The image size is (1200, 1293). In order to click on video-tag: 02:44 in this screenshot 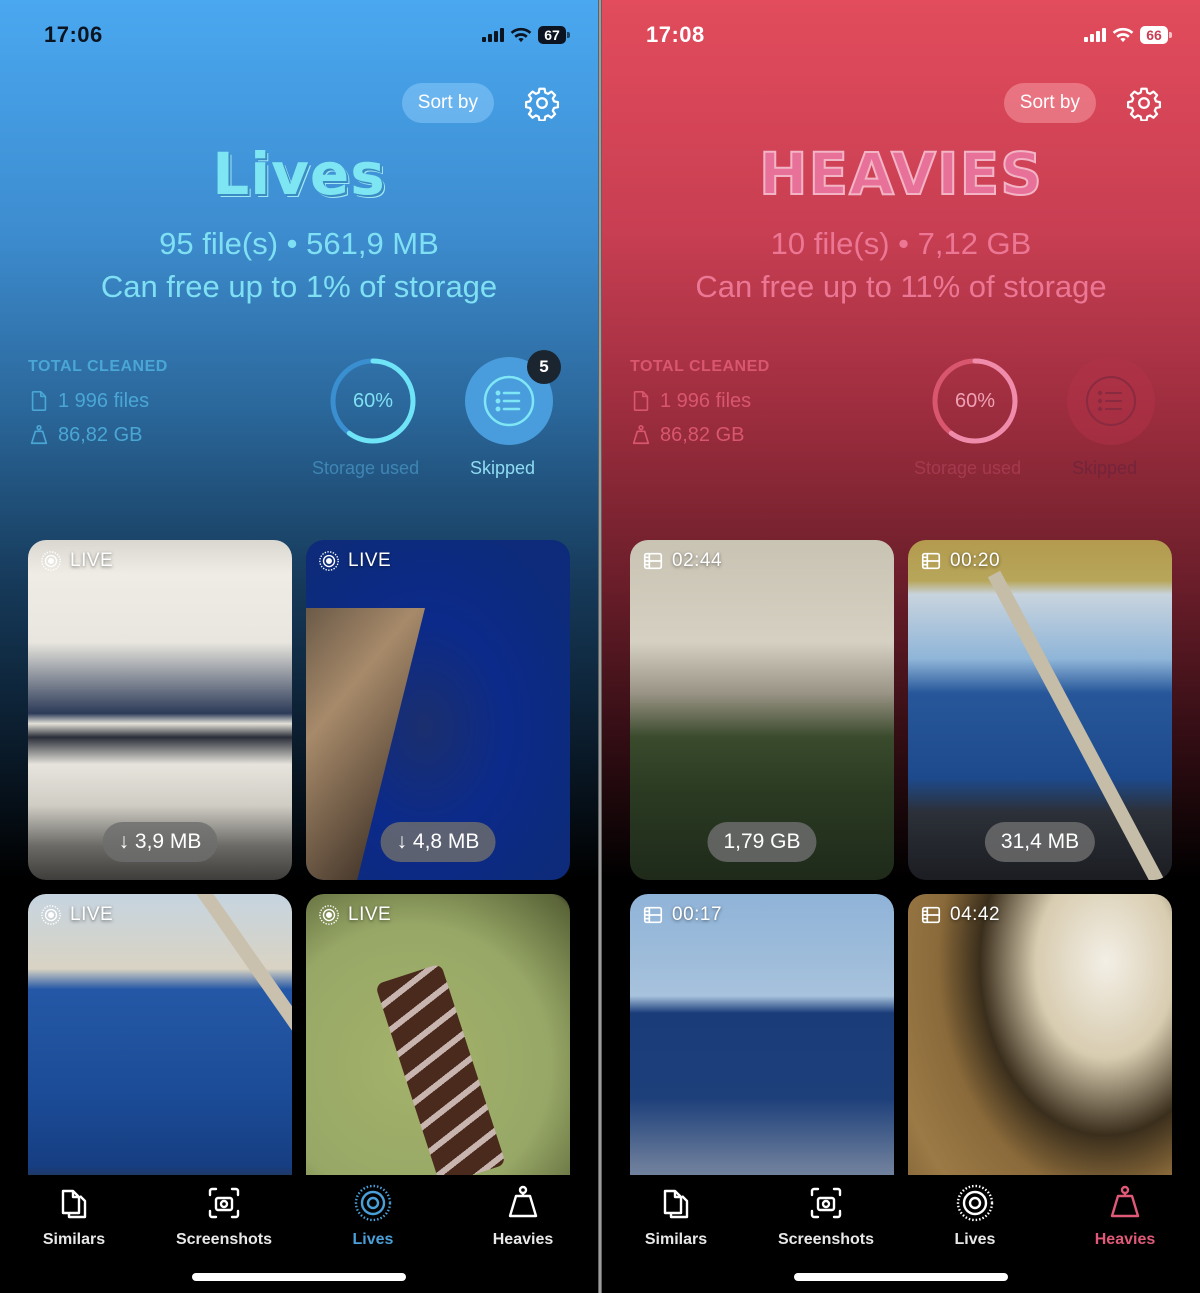, I will do `click(682, 561)`.